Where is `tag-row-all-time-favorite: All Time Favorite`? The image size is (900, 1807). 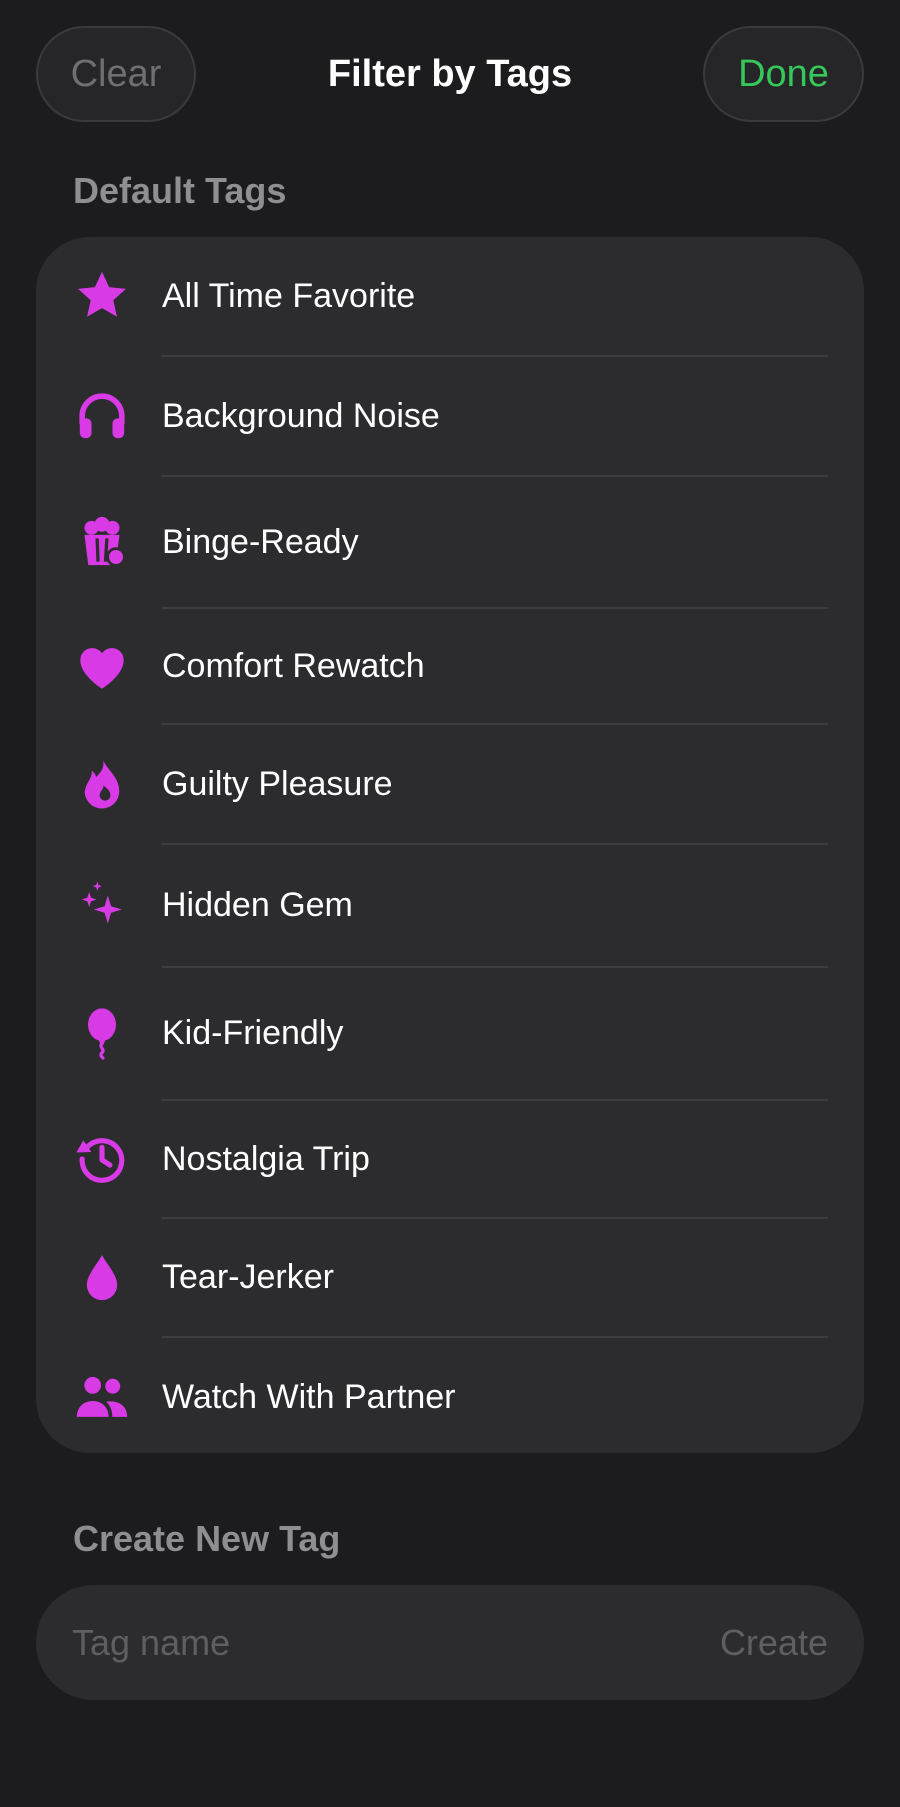 tag-row-all-time-favorite: All Time Favorite is located at coordinates (450, 296).